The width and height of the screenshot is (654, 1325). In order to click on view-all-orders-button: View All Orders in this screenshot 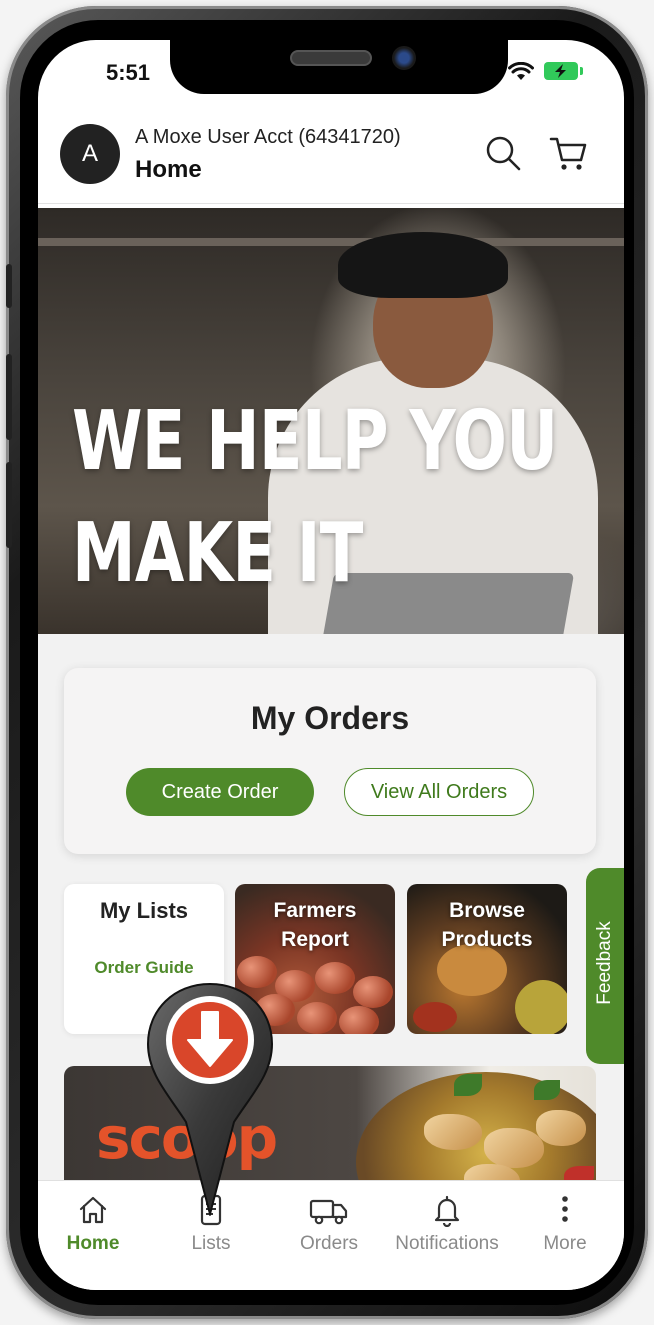, I will do `click(439, 792)`.